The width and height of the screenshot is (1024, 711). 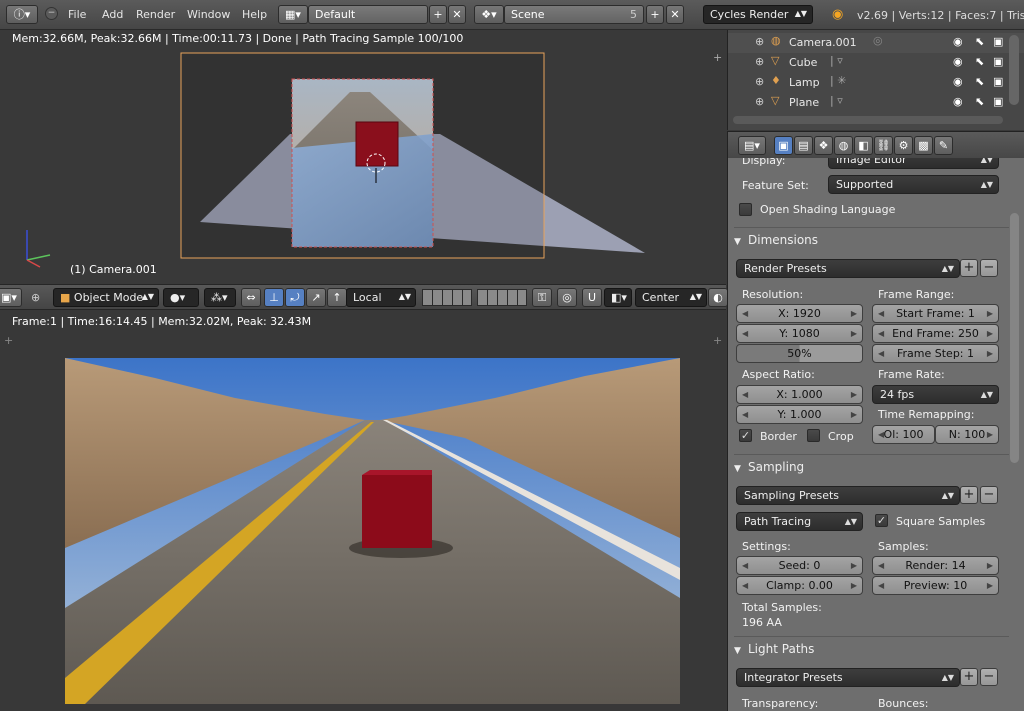 I want to click on resolution-x-field: ◀ X: 1920 ▶, so click(x=799, y=313).